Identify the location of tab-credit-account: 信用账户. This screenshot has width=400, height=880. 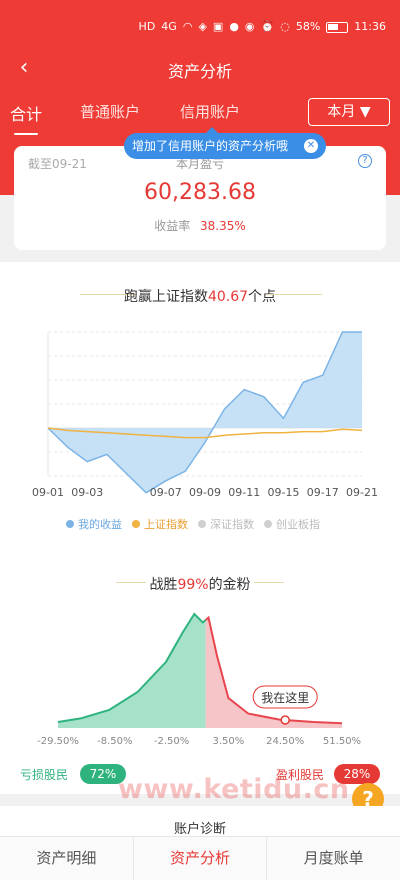
(210, 111).